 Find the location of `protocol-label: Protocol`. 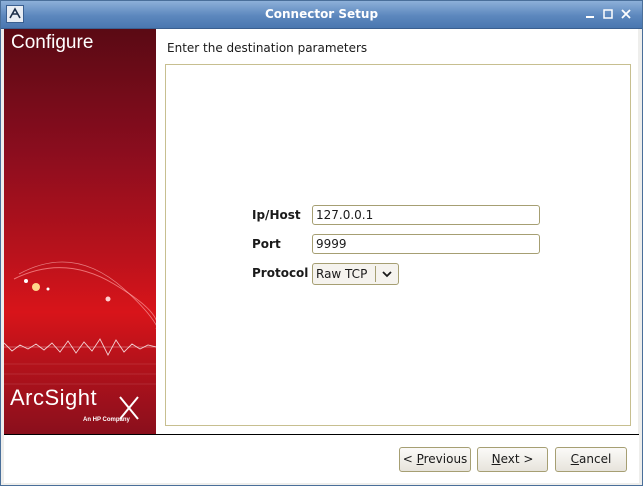

protocol-label: Protocol is located at coordinates (280, 273).